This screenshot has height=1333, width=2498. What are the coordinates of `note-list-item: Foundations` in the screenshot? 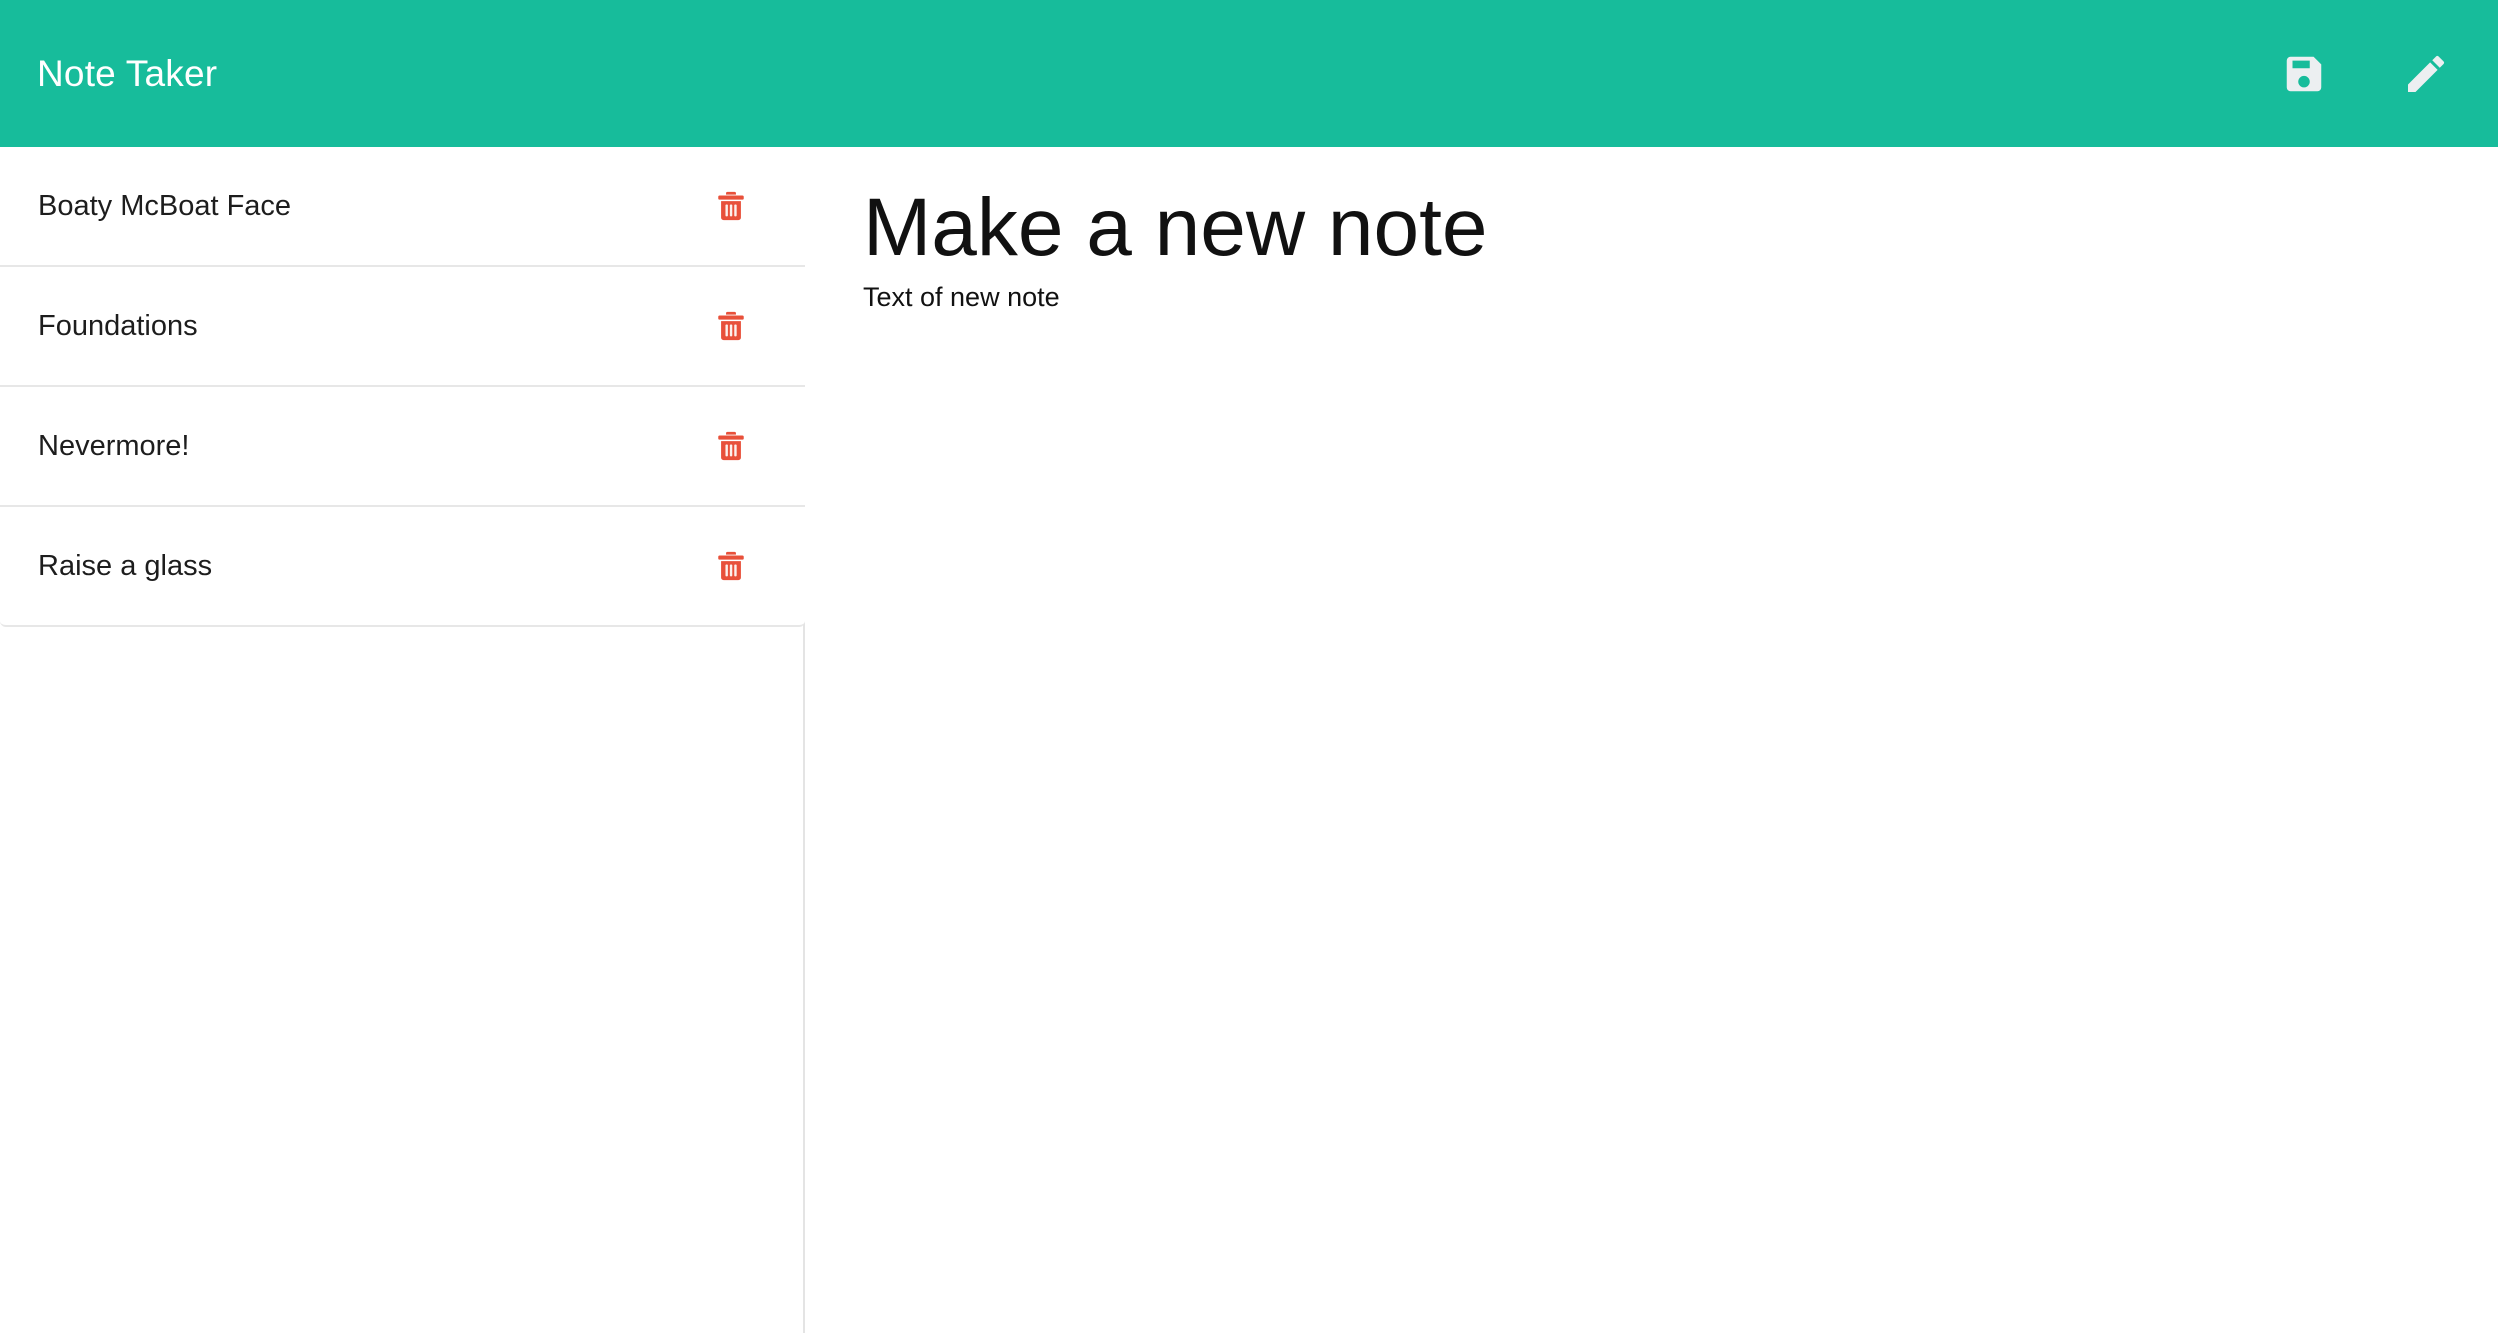 It's located at (402, 327).